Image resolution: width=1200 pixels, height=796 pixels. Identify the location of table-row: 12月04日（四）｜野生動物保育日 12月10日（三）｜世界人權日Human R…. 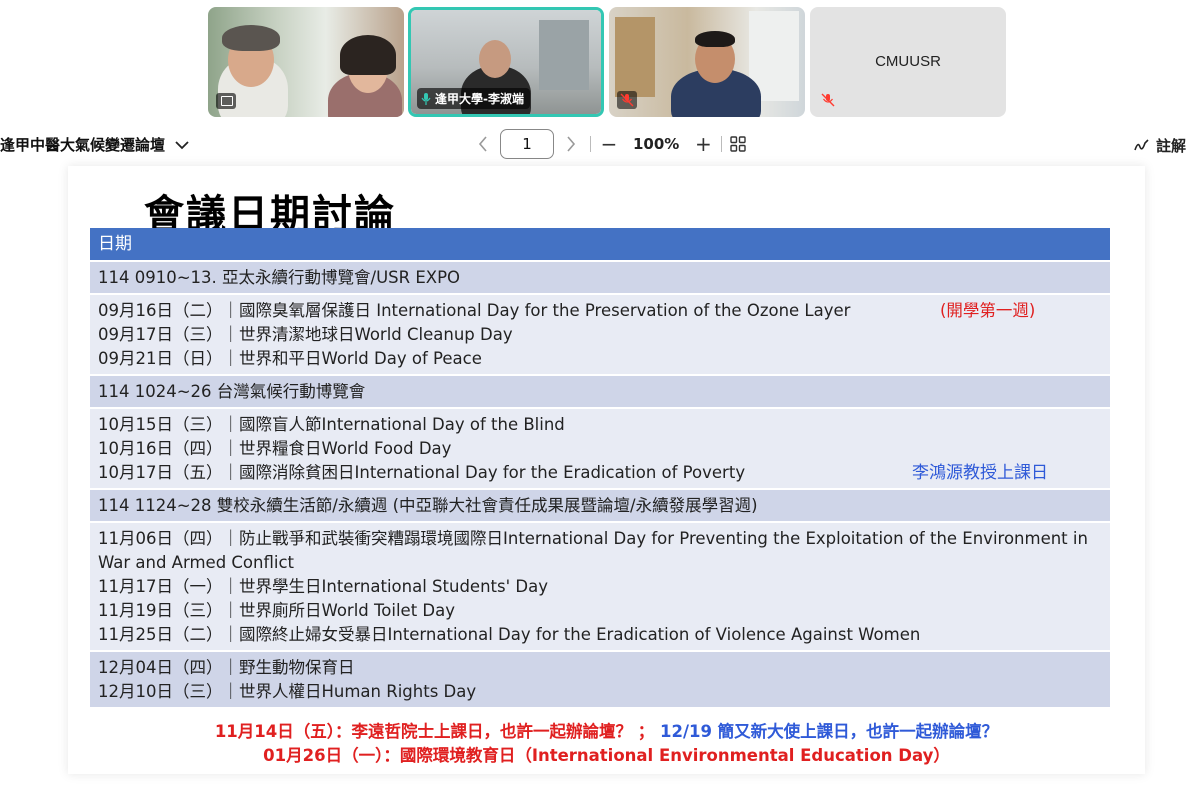
(600, 678).